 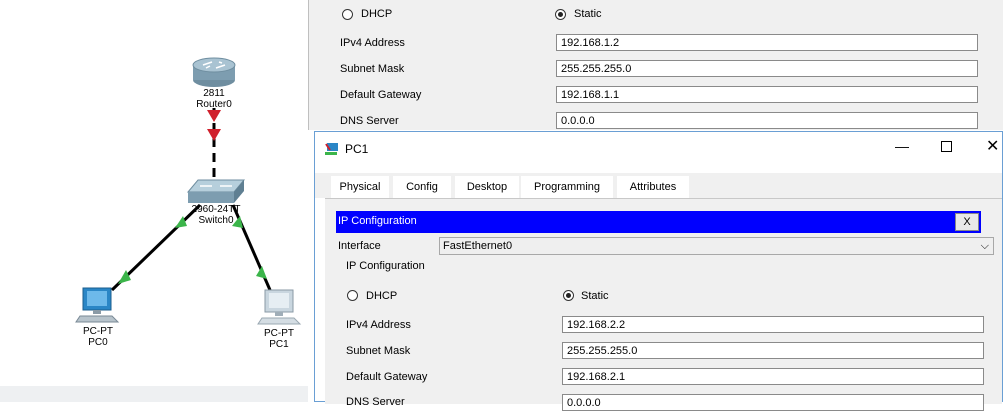 I want to click on pc1-ipv4-label: IPv4 Address, so click(x=378, y=325).